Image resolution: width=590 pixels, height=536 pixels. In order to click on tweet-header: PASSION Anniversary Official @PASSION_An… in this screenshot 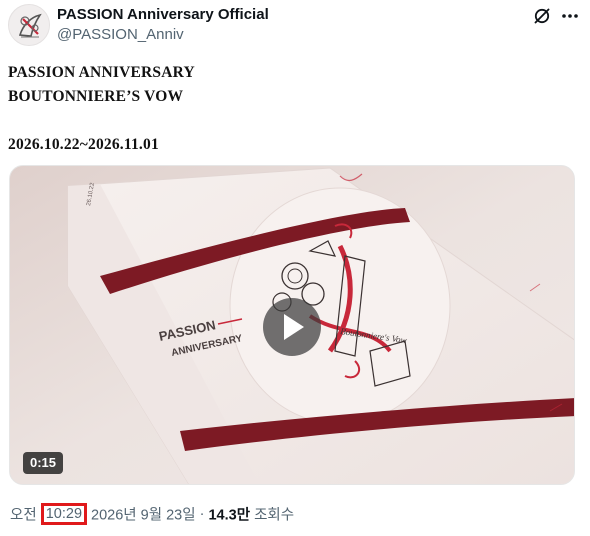, I will do `click(295, 25)`.